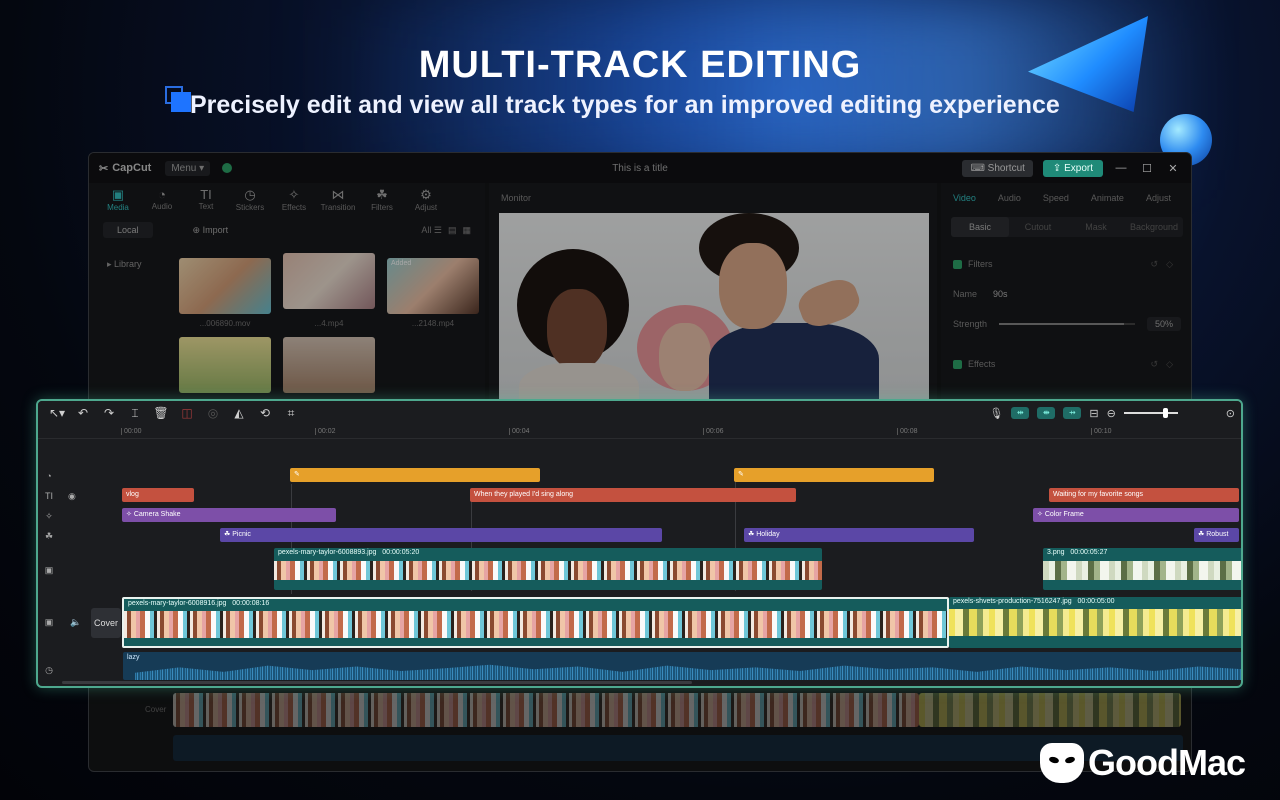 The height and width of the screenshot is (800, 1280). What do you see at coordinates (1136, 515) in the screenshot?
I see `effect-clip: ✧ Color Frame` at bounding box center [1136, 515].